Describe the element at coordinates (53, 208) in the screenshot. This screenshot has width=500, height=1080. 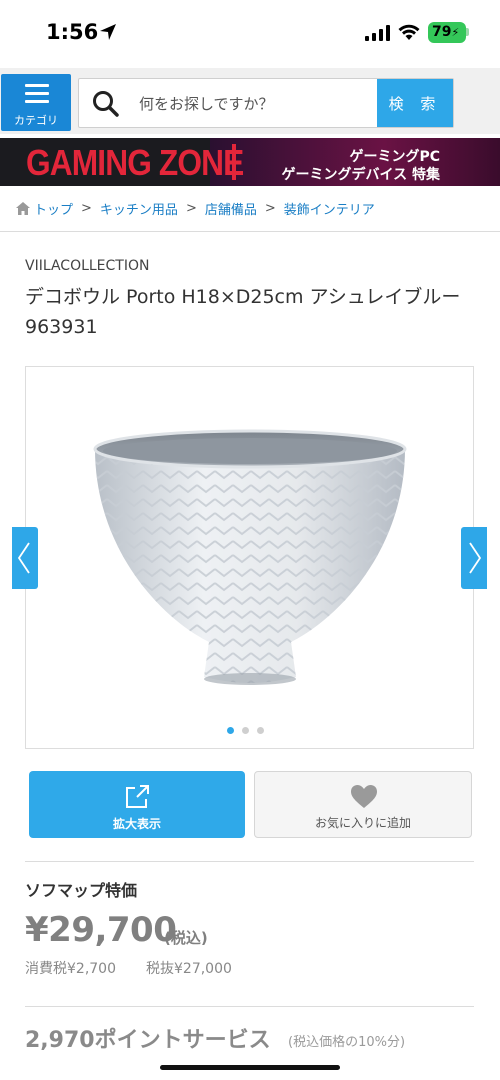
I see `breadcrumb-item-top: トップ` at that location.